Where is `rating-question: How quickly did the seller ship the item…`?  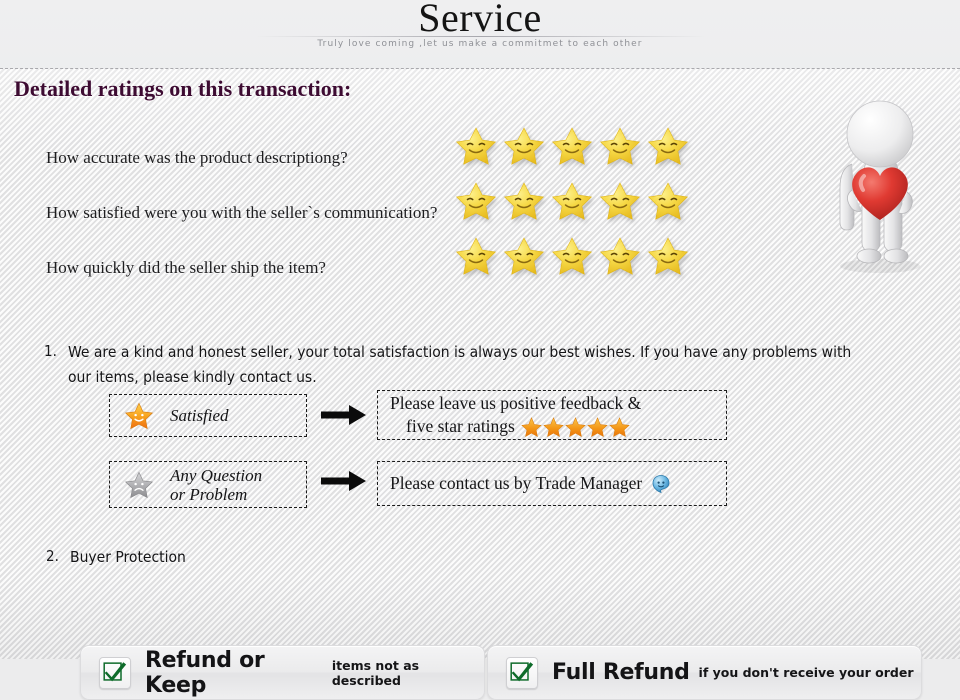
rating-question: How quickly did the seller ship the item… is located at coordinates (186, 267).